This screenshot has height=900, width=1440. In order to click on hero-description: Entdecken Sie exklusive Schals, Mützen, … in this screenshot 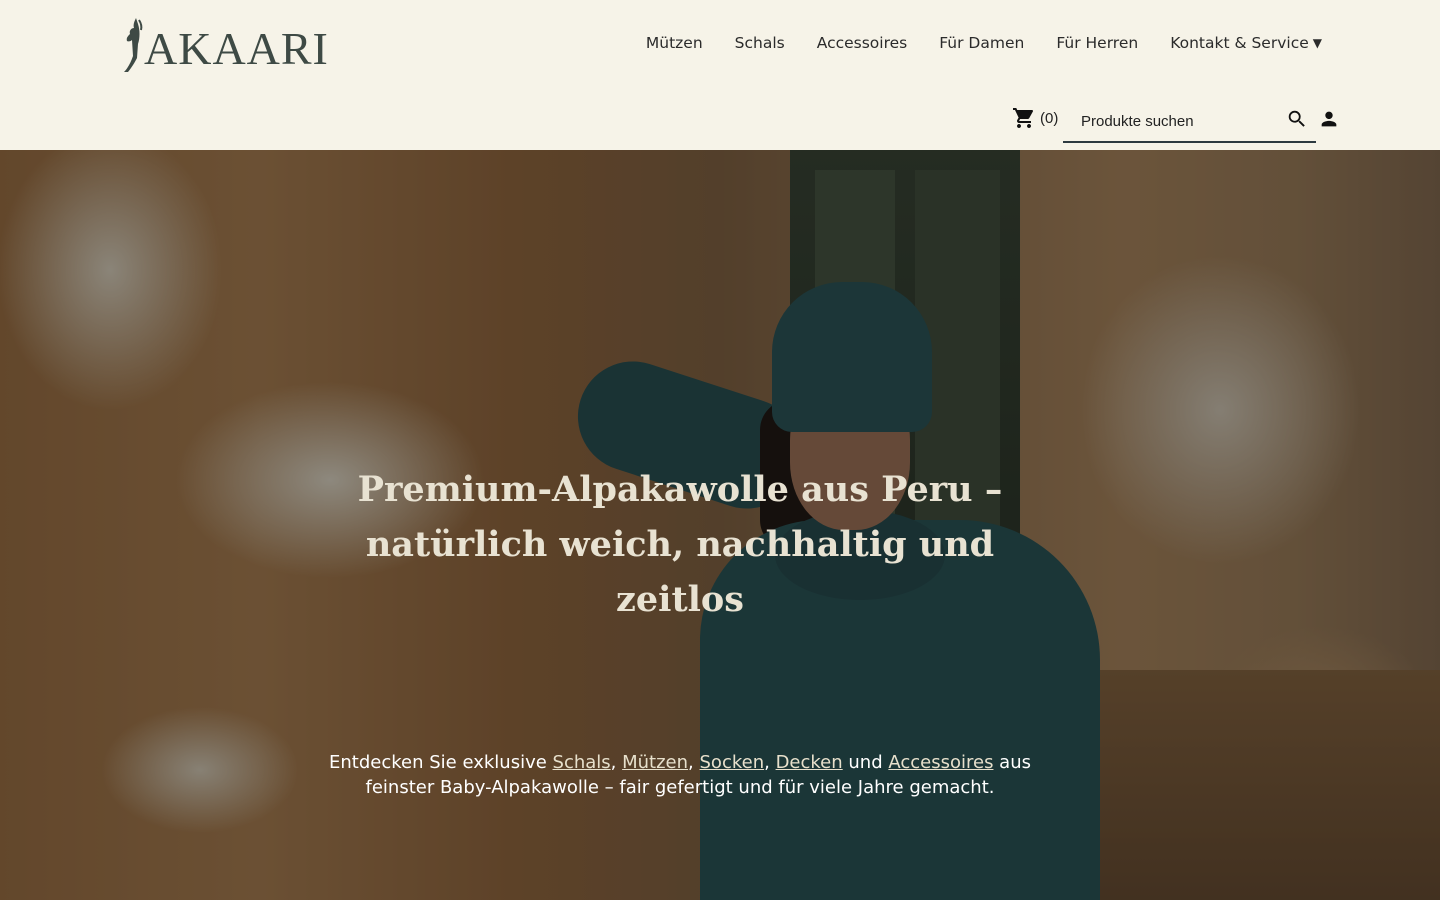, I will do `click(680, 775)`.